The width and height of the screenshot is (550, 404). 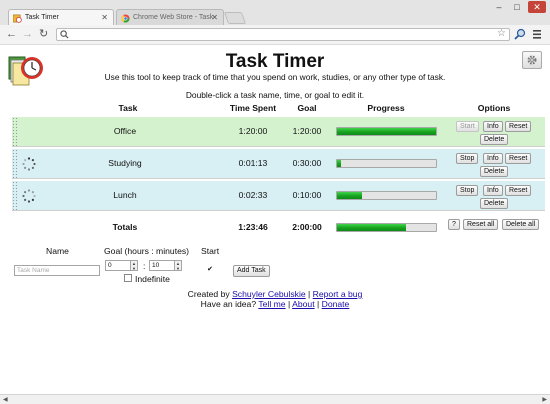 I want to click on created-by-text: Created by, so click(x=208, y=294).